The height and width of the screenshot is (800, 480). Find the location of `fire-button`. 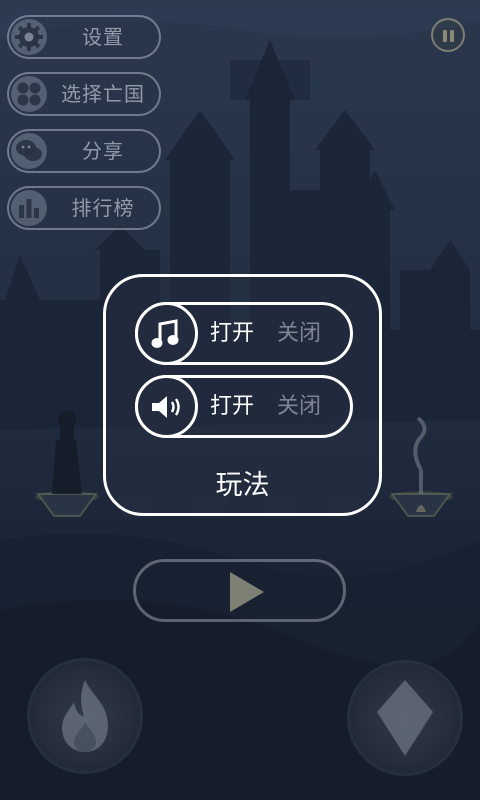

fire-button is located at coordinates (85, 716).